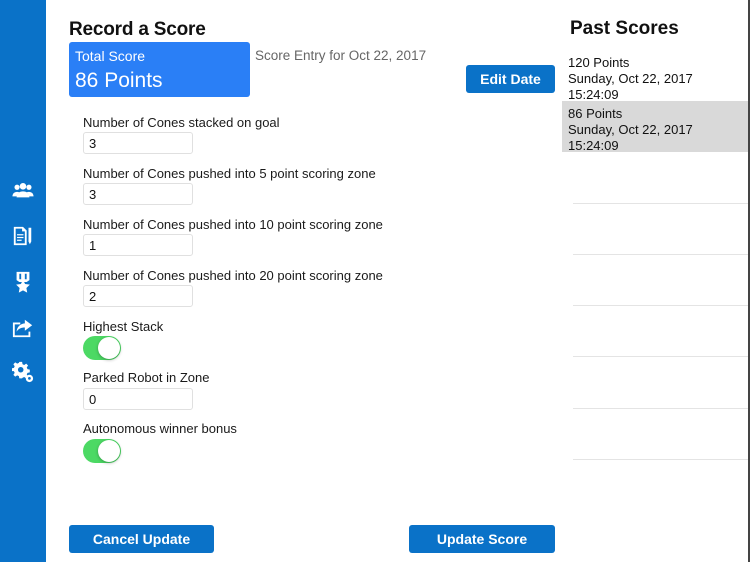  Describe the element at coordinates (138, 245) in the screenshot. I see `cones-10pt-input` at that location.